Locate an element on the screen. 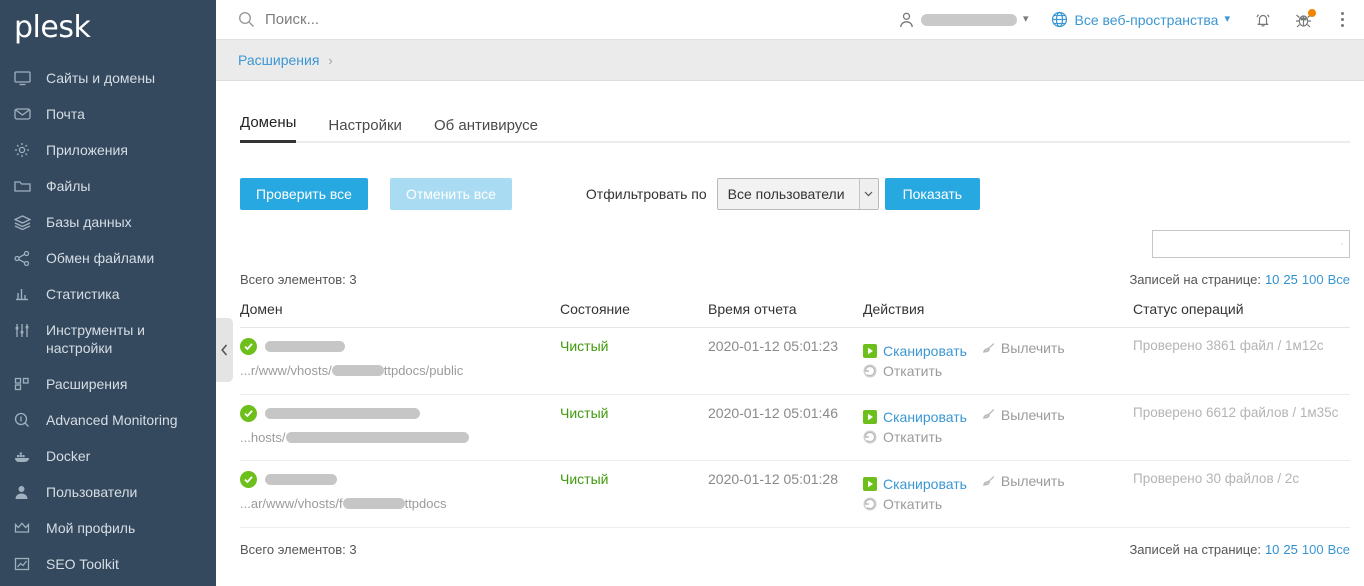 This screenshot has width=1364, height=586. sidebar-item-extensions: Расширения is located at coordinates (108, 384).